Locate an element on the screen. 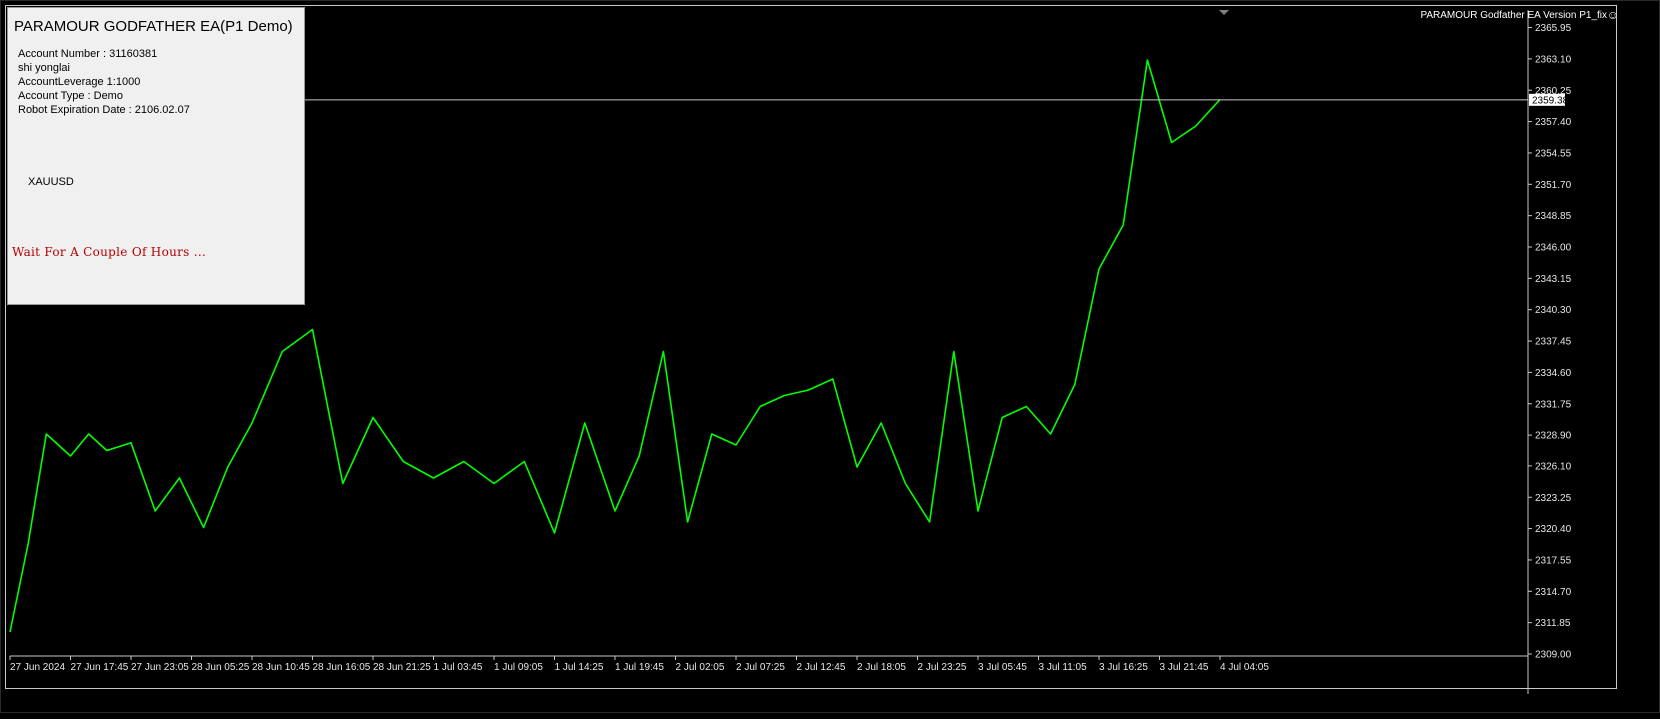  y-tick-label: 2354.55 is located at coordinates (1553, 153).